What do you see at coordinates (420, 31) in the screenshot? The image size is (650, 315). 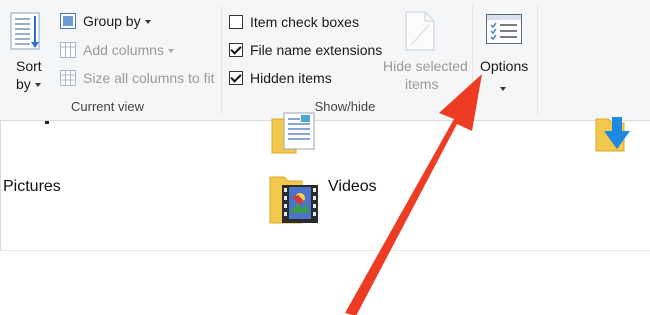 I see `hide-selected-items-icon` at bounding box center [420, 31].